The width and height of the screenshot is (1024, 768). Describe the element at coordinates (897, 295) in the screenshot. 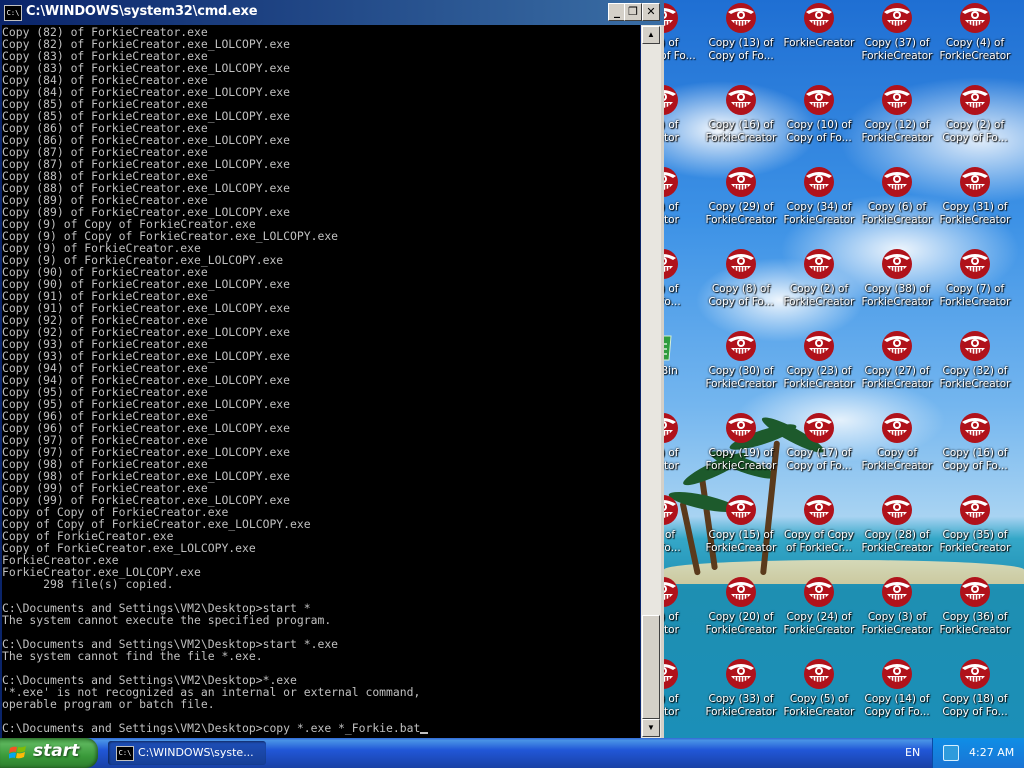

I see `desktop-icon-label: Copy (38) of ForkieCreator` at that location.